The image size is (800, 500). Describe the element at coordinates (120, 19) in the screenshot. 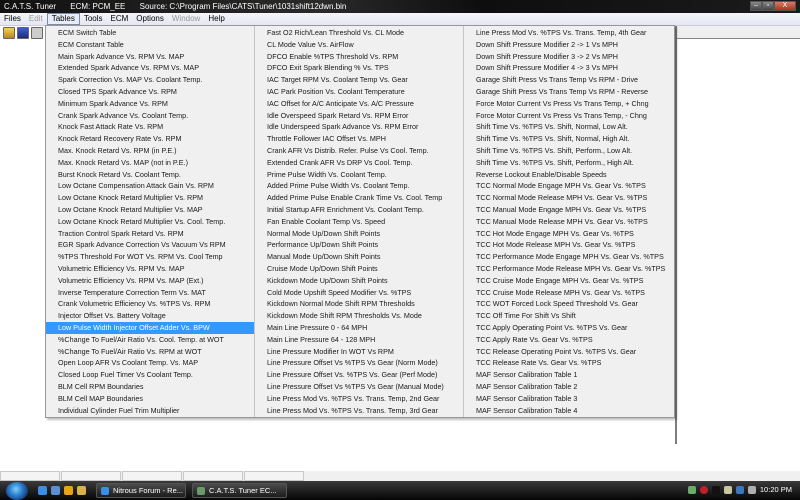

I see `menu-ecm: ECM` at that location.